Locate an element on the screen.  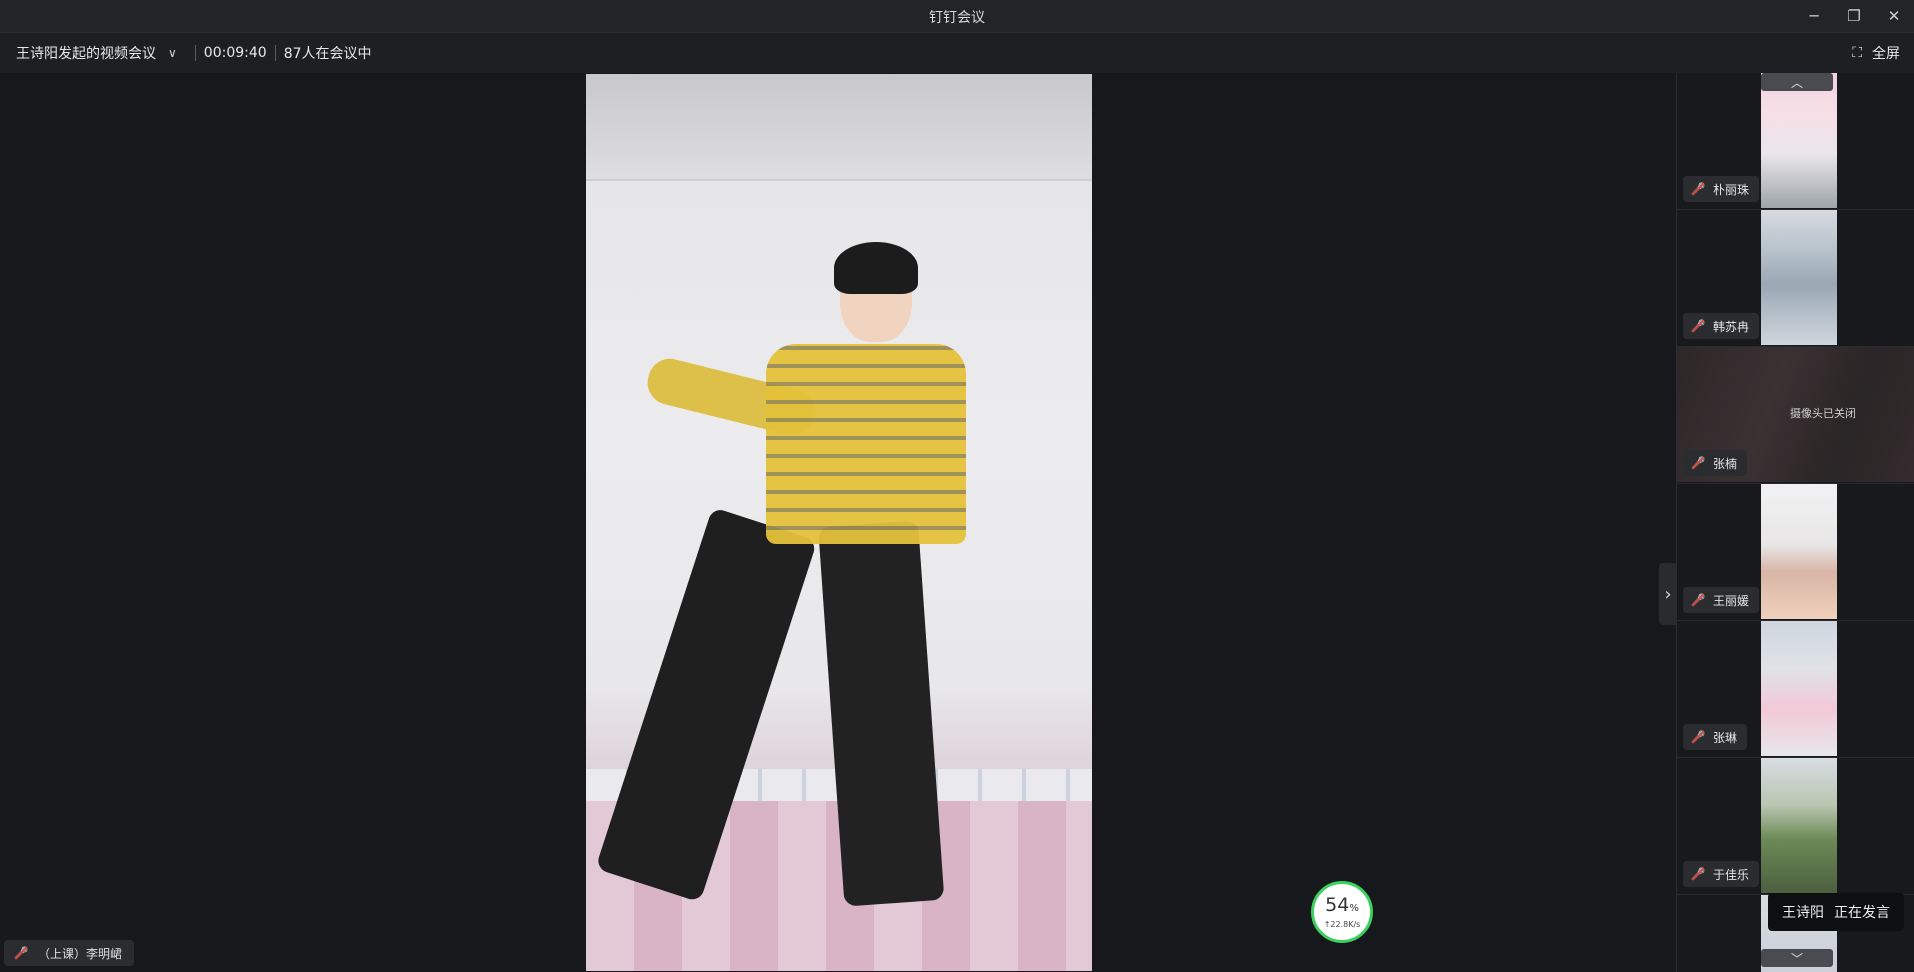
video-ceiling is located at coordinates (839, 127).